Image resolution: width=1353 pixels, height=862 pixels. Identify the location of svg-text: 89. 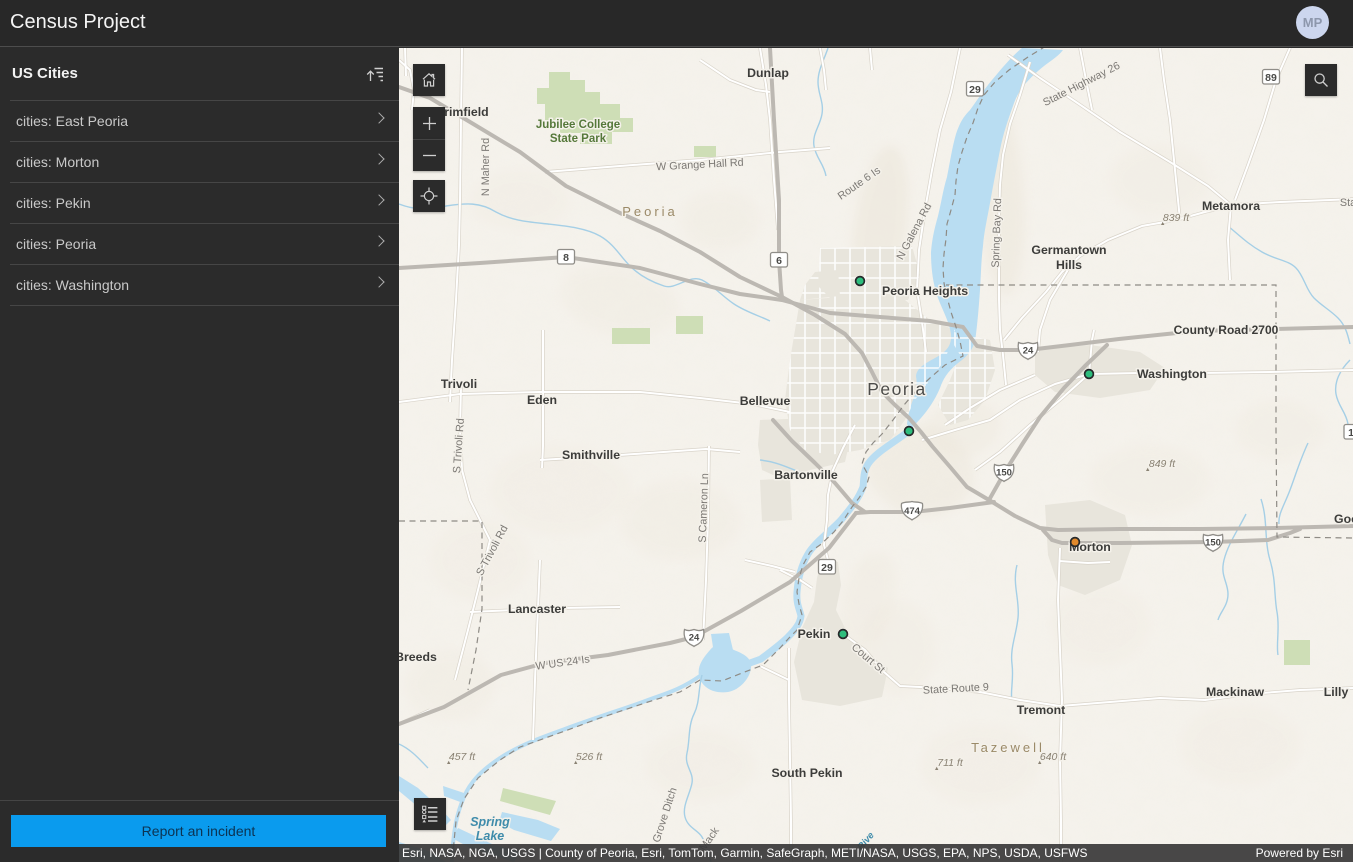
(1271, 78).